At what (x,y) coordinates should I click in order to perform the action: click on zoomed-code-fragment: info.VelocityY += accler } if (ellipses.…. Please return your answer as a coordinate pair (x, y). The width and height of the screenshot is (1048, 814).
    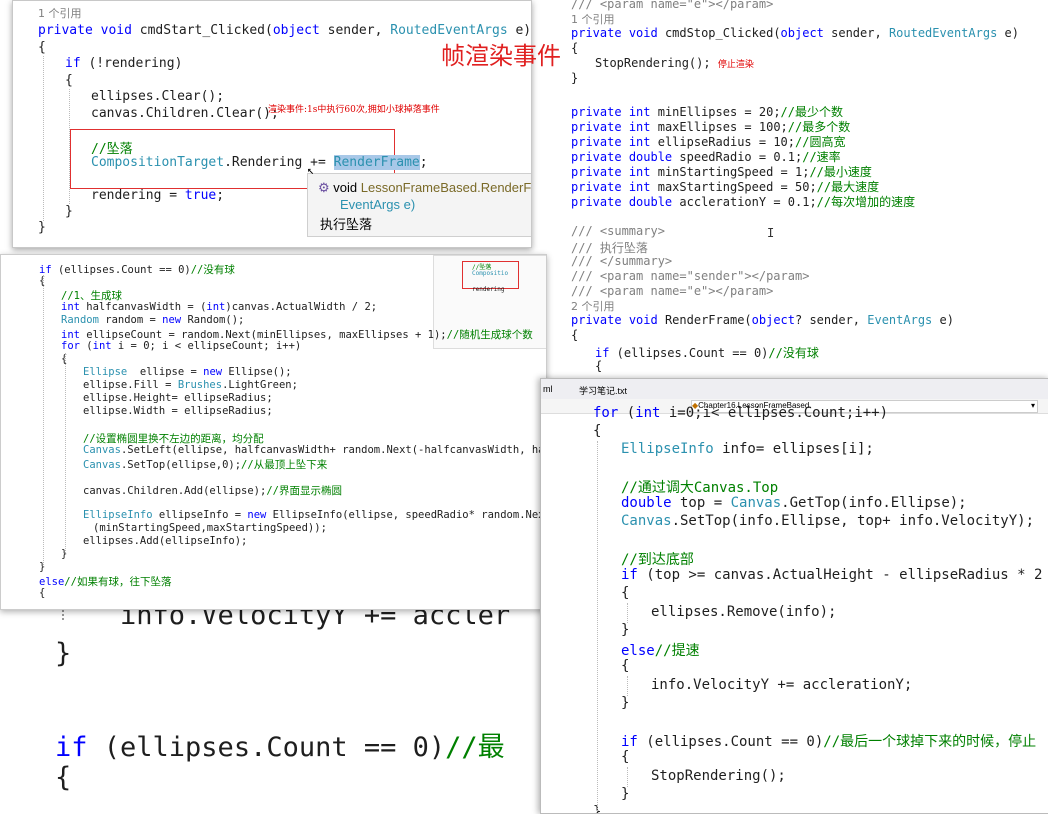
    Looking at the image, I should click on (272, 701).